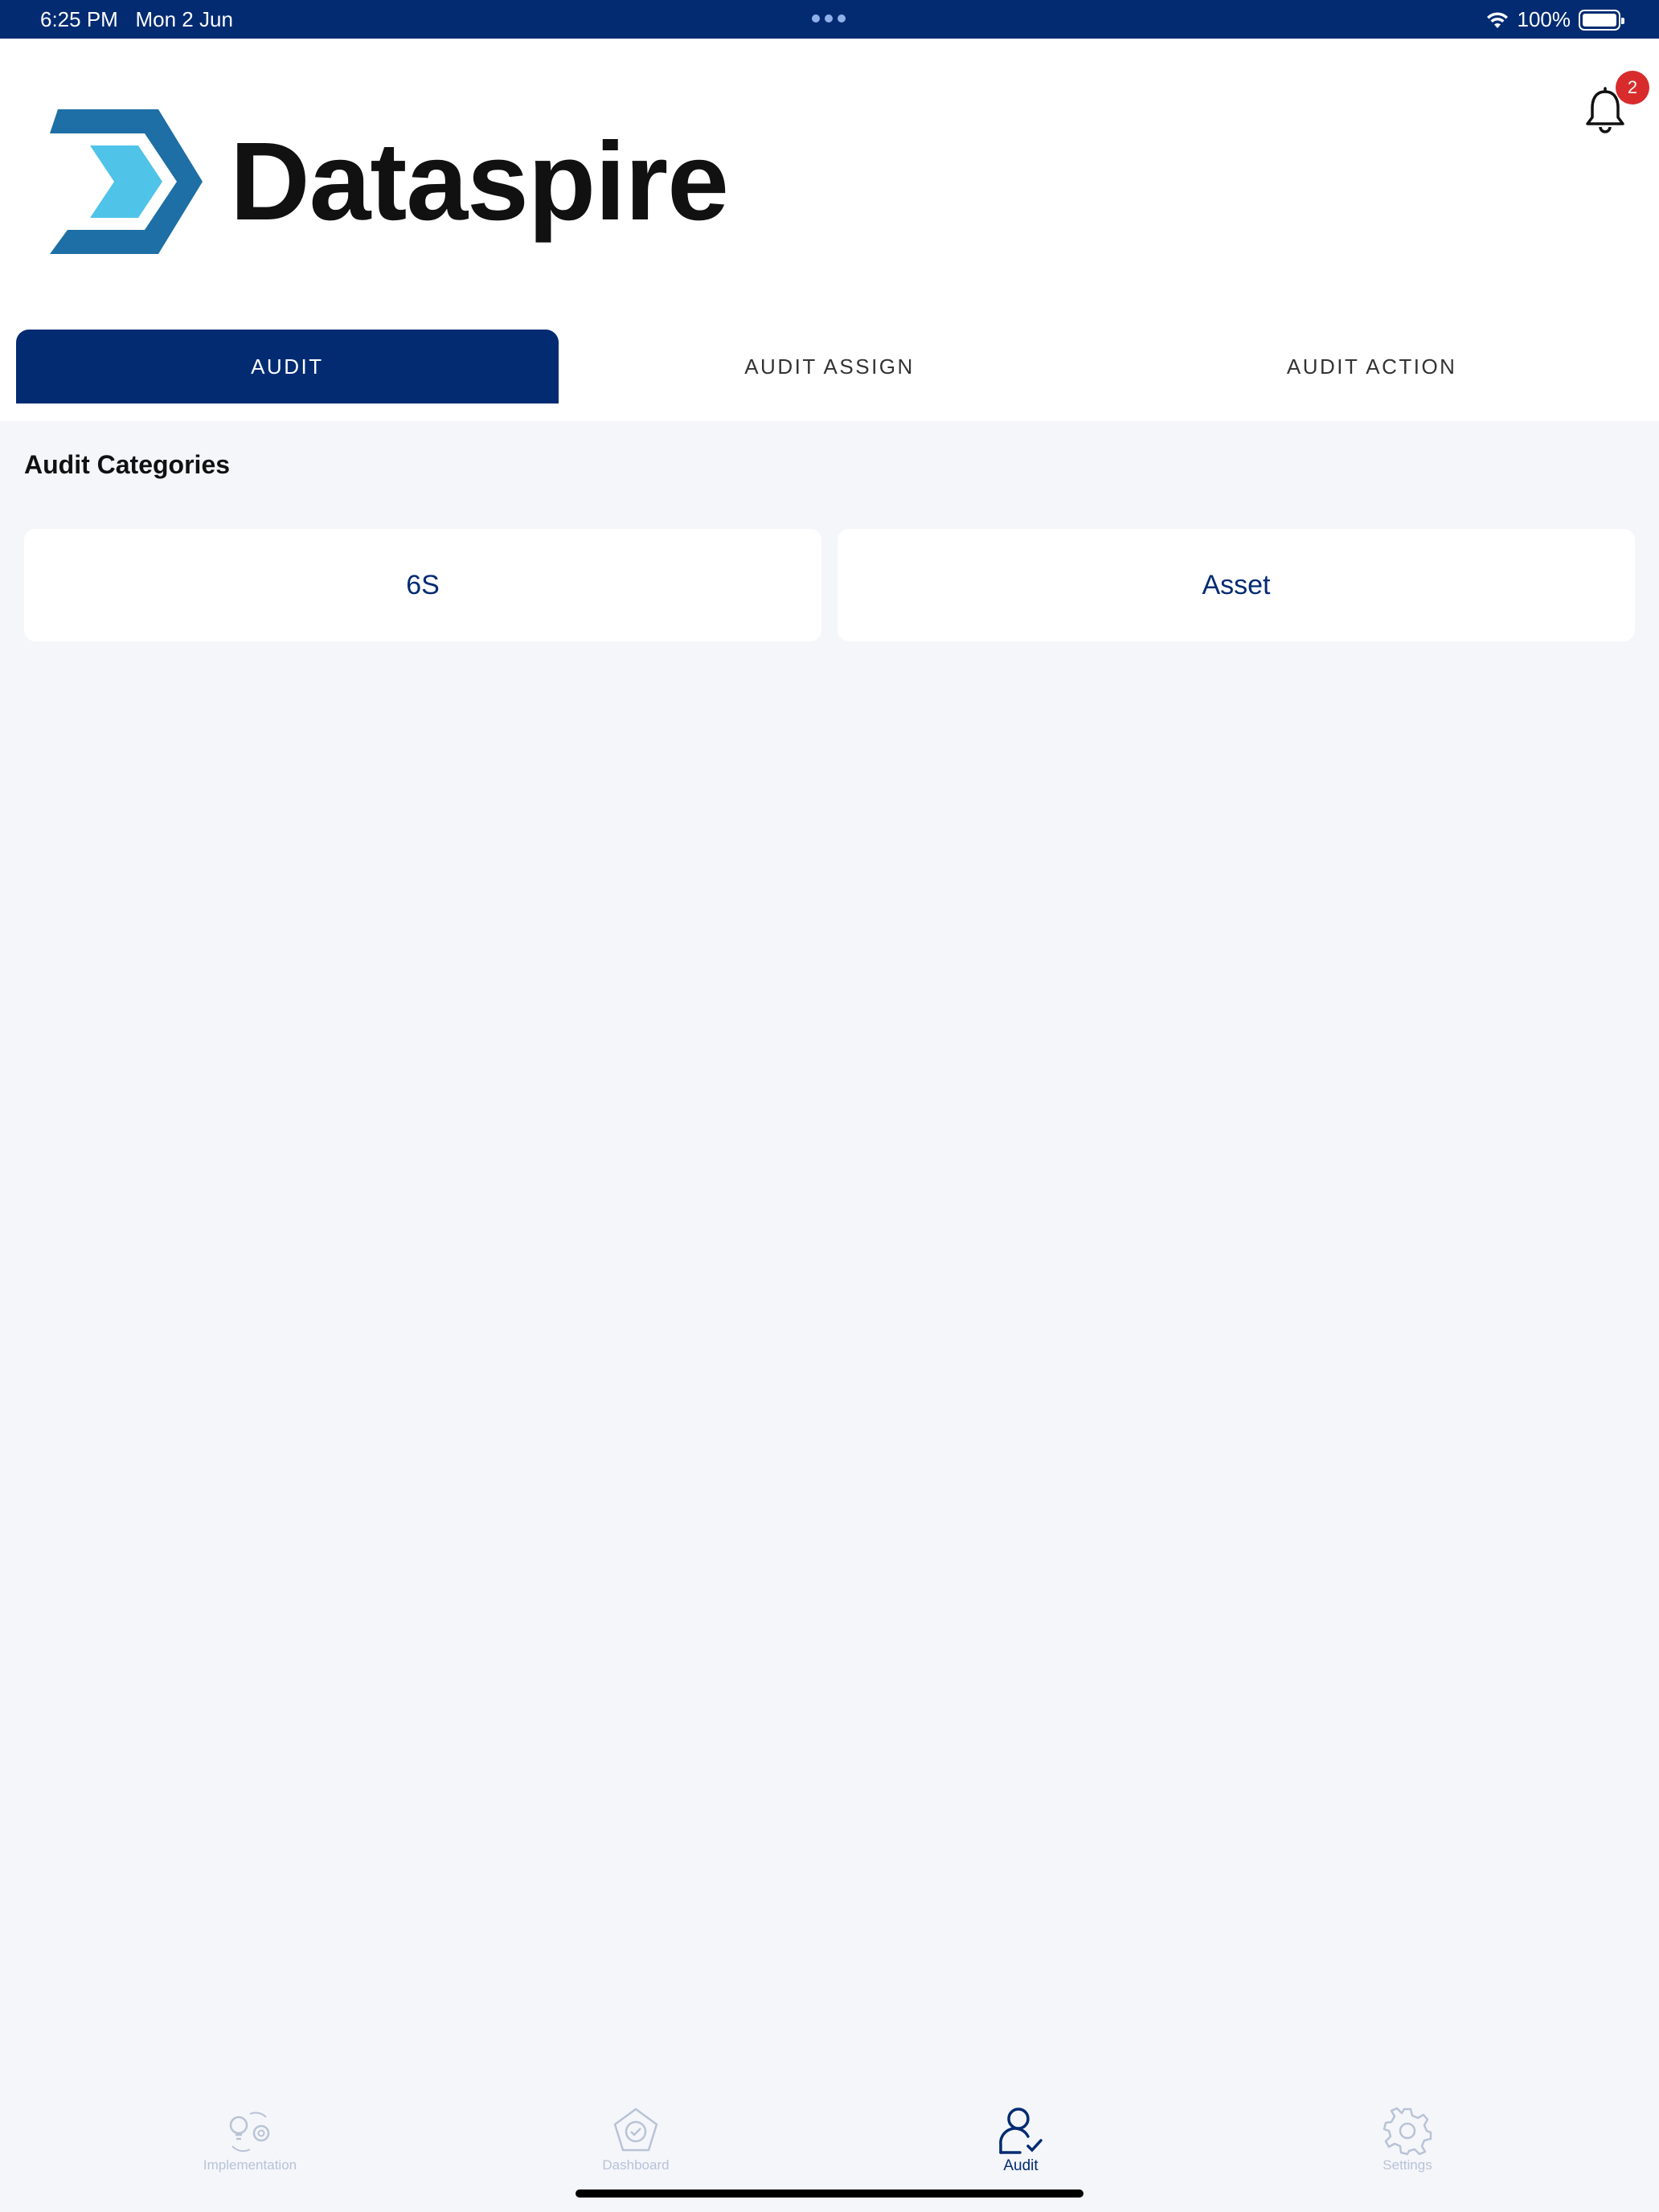  I want to click on tabbar-item-implementation: Implementation, so click(250, 2139).